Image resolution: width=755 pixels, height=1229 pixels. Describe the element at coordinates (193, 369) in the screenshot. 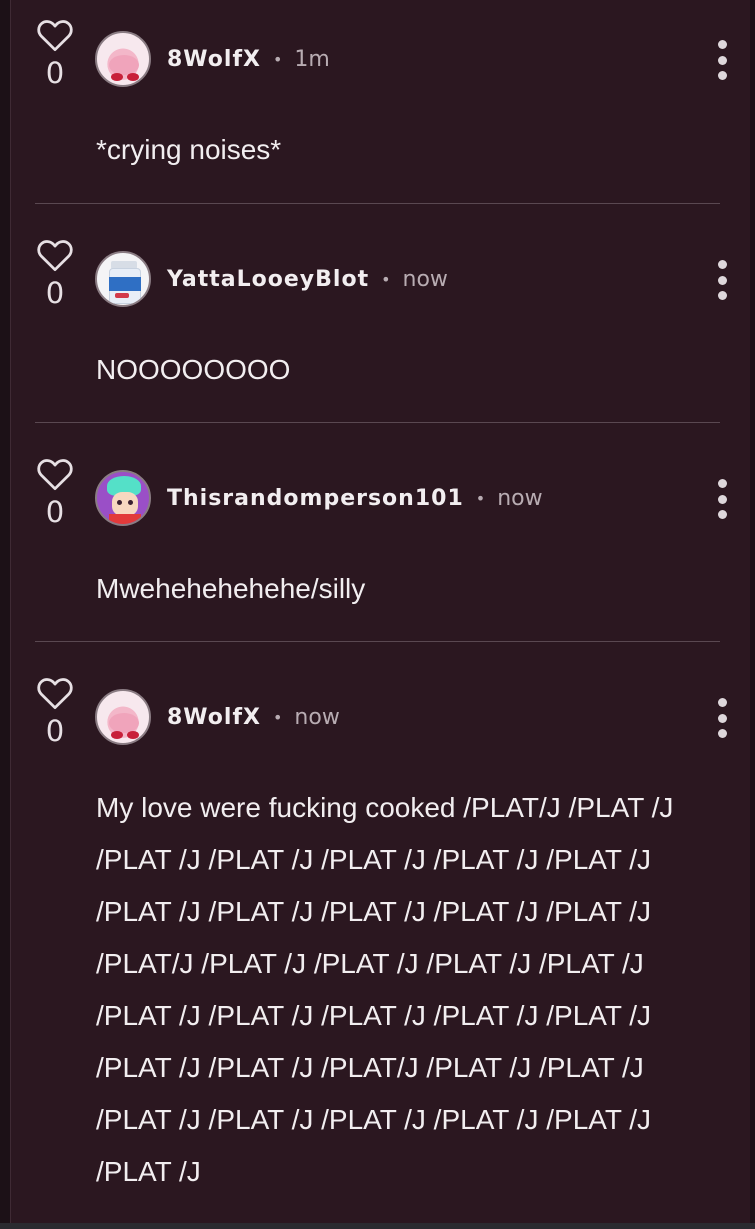

I see `comment-text: NOOOOOOOO` at that location.